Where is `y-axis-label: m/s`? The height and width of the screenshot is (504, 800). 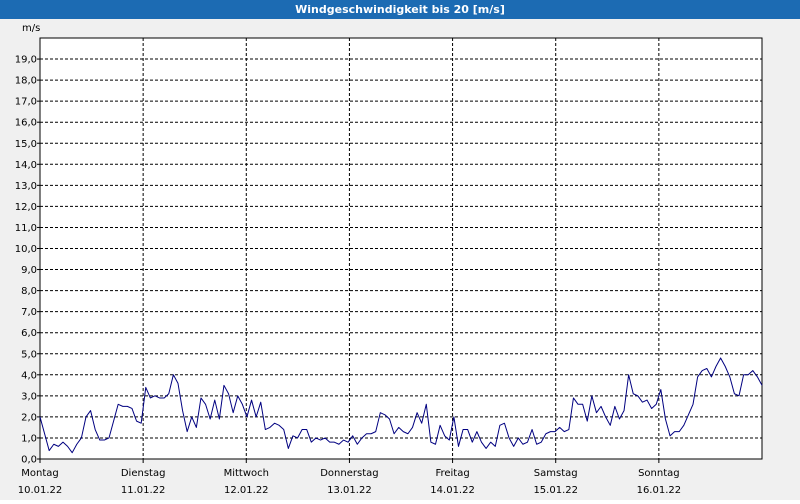
y-axis-label: m/s is located at coordinates (31, 28).